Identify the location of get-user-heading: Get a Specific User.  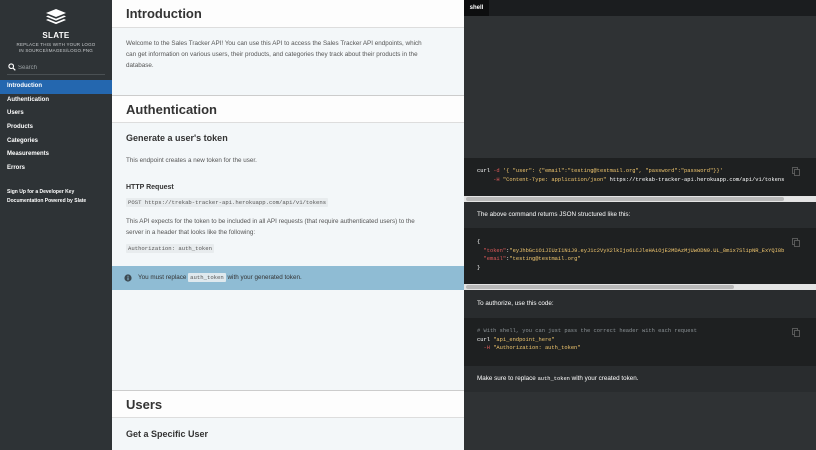
(167, 434).